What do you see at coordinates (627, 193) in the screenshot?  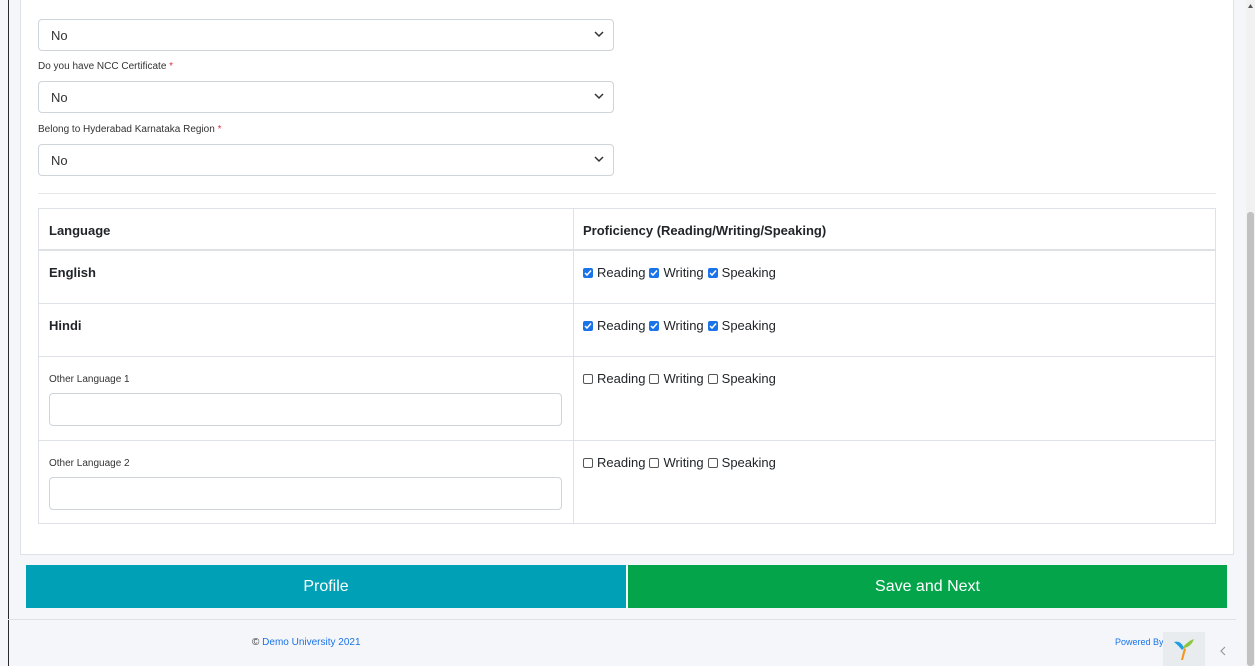 I see `section-divider` at bounding box center [627, 193].